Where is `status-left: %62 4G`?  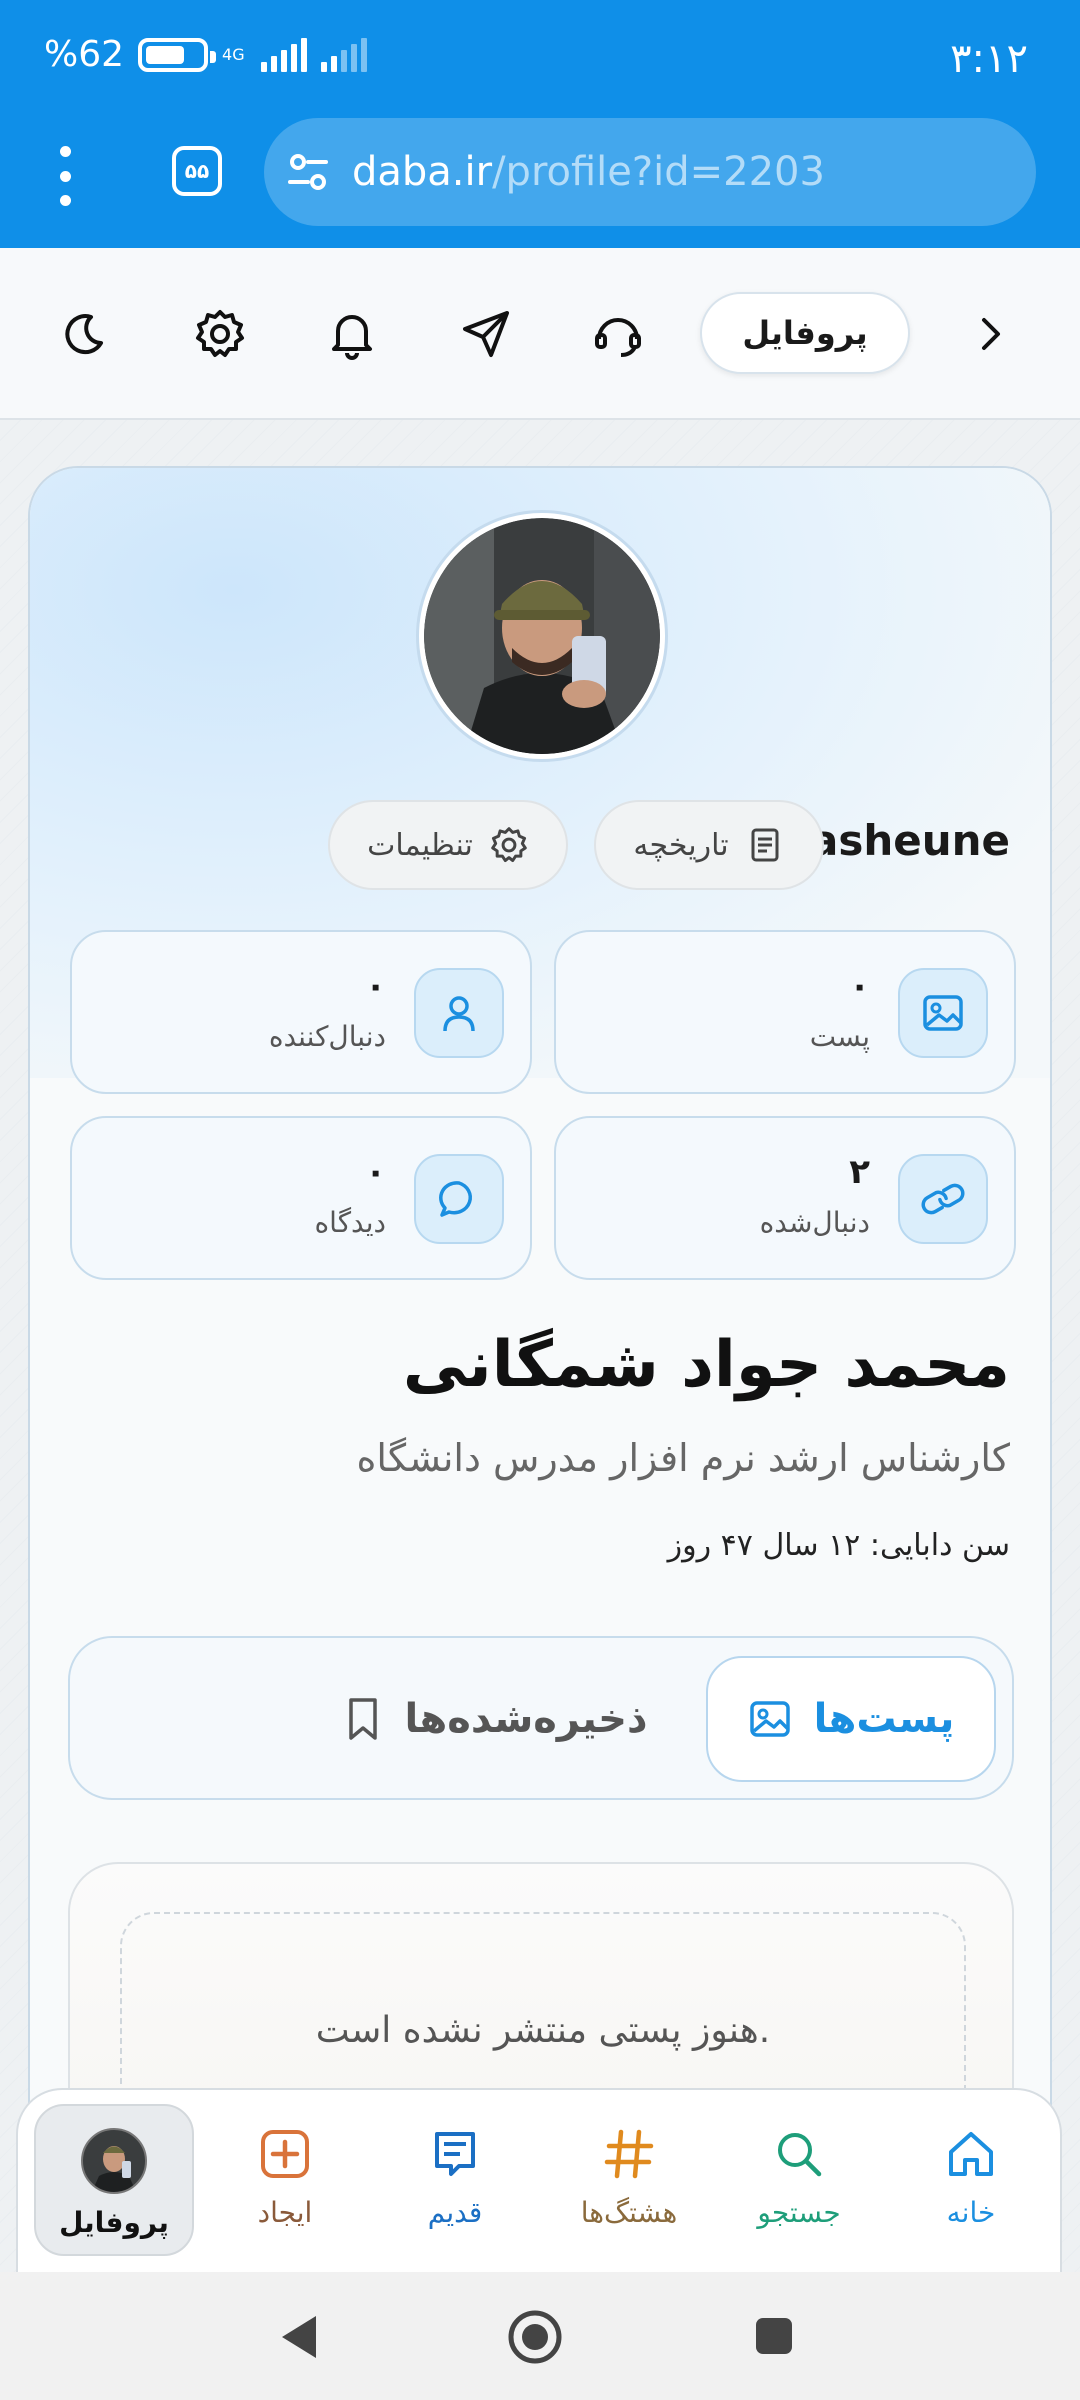 status-left: %62 4G is located at coordinates (205, 54).